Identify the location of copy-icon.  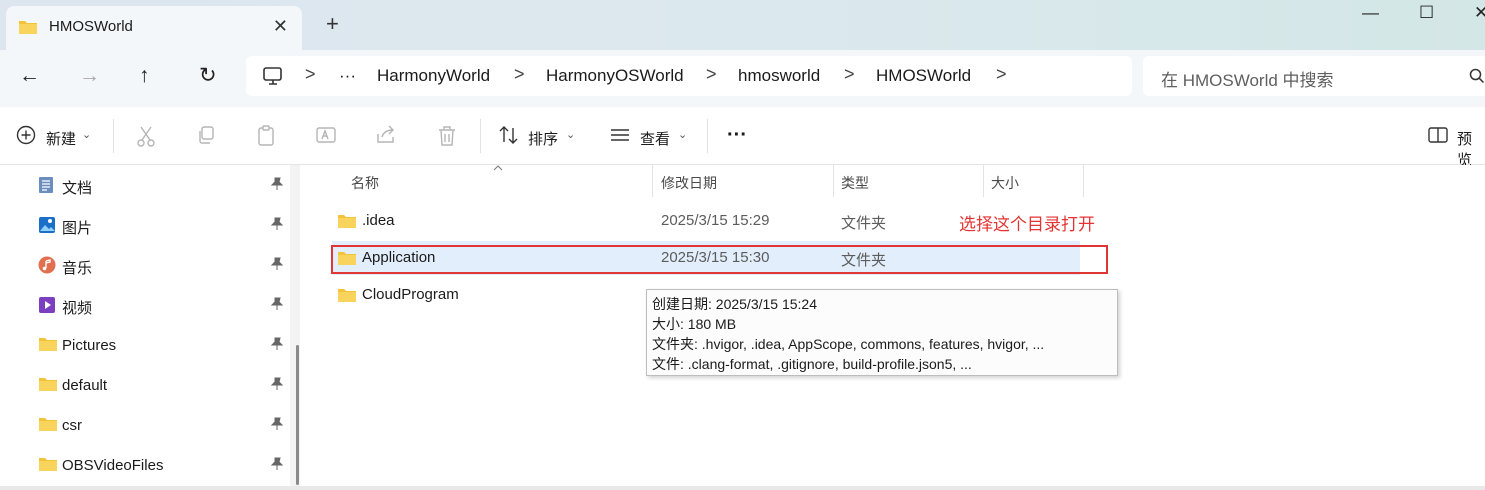
(206, 135).